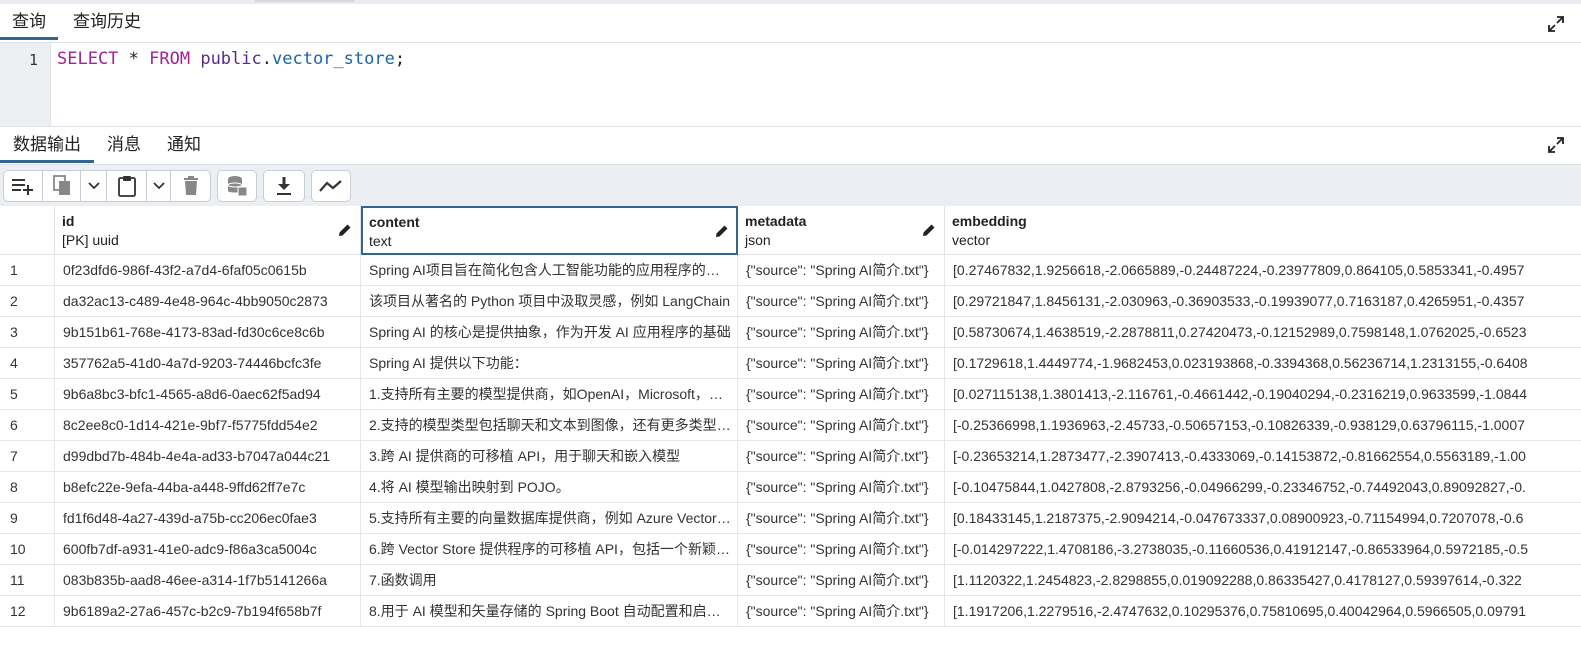 This screenshot has width=1581, height=650. Describe the element at coordinates (27, 363) in the screenshot. I see `row-number-cell: 4` at that location.